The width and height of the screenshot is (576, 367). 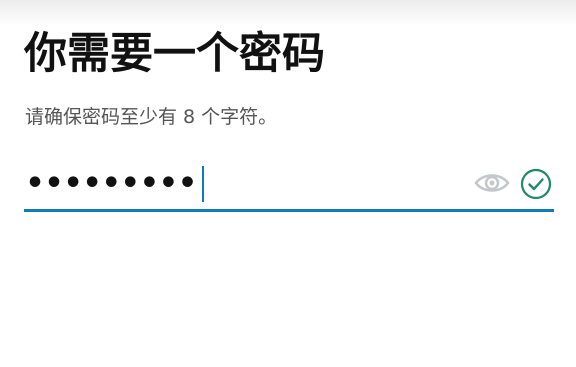 I want to click on password-hint: 请确保密码至少有 8 个字符。, so click(x=151, y=117).